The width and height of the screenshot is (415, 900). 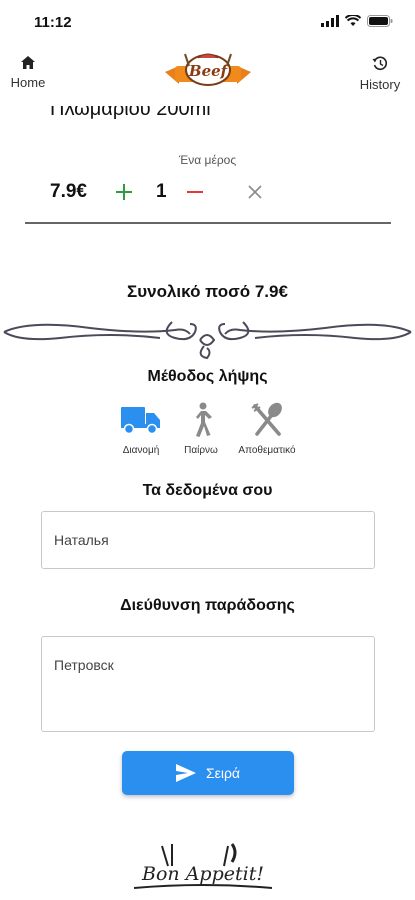 What do you see at coordinates (207, 340) in the screenshot?
I see `ornament-divider` at bounding box center [207, 340].